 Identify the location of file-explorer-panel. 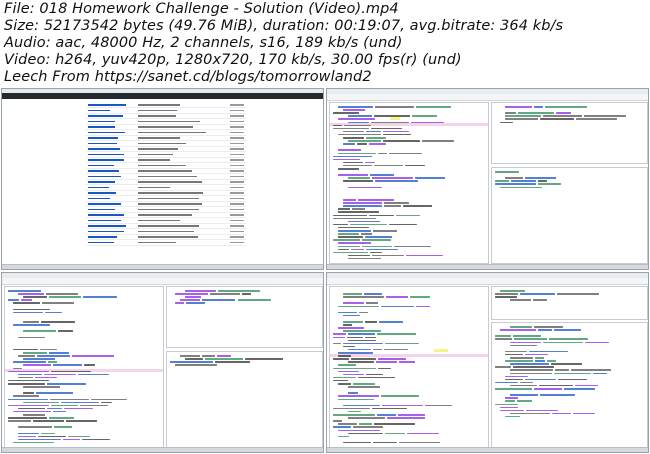
(244, 317).